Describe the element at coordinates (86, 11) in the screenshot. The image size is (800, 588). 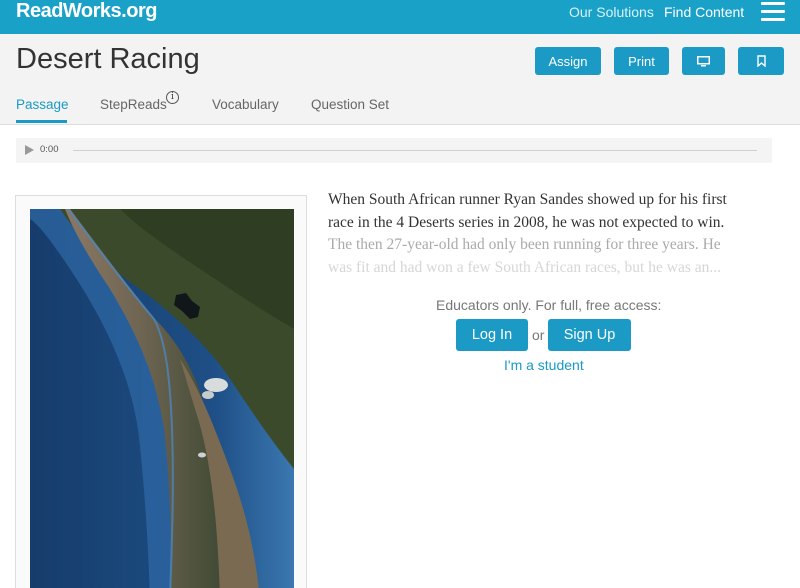
I see `site-logo: ReadWorks.org` at that location.